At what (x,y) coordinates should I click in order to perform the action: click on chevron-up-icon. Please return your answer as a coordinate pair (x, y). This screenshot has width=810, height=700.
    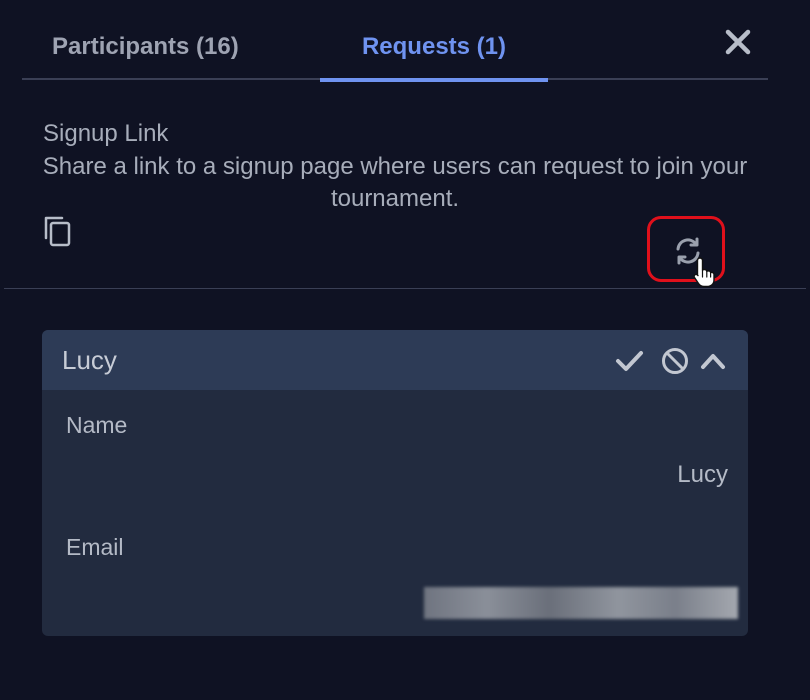
    Looking at the image, I should click on (713, 361).